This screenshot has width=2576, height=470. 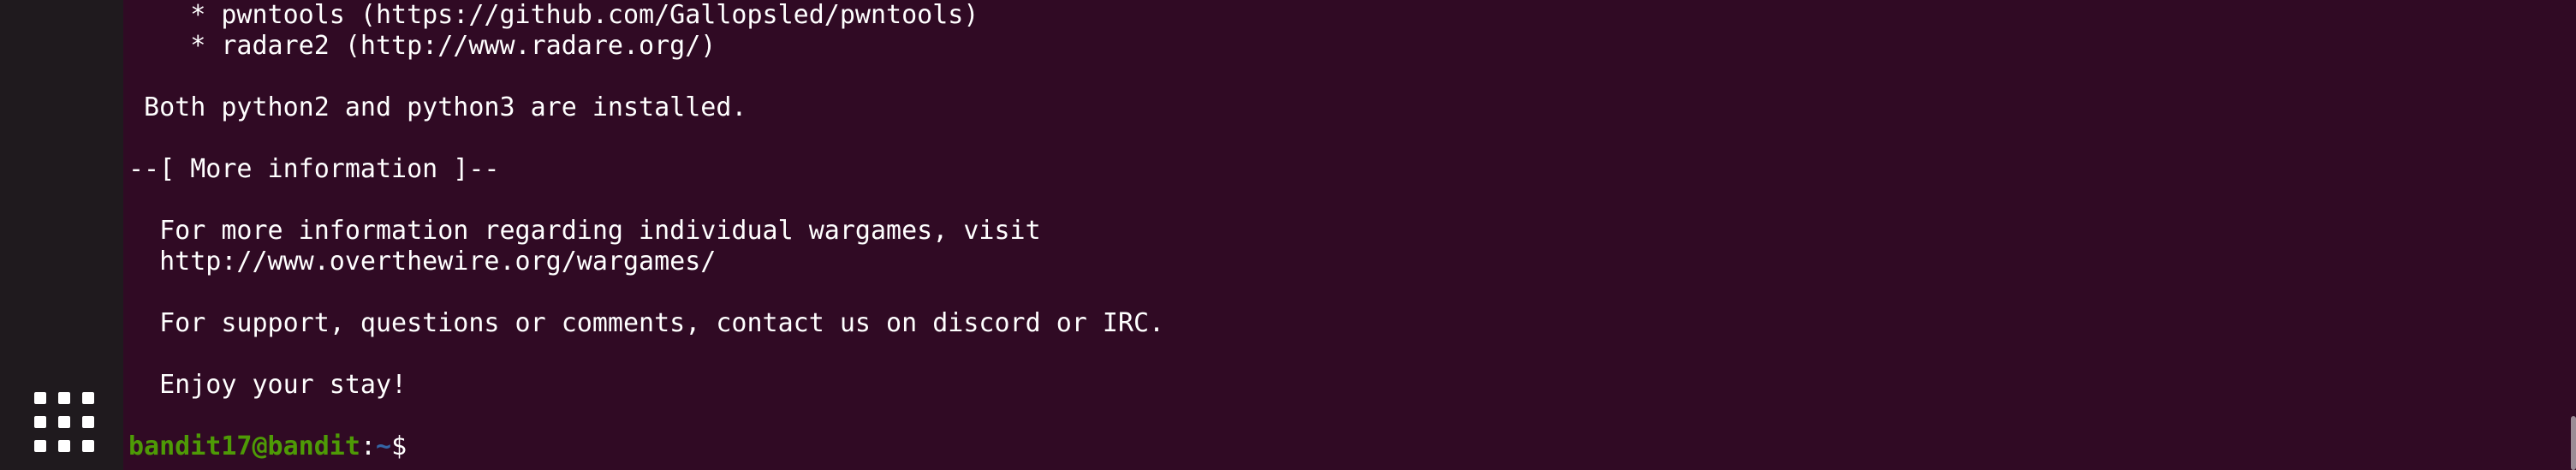 What do you see at coordinates (384, 446) in the screenshot?
I see `prompt-path: ~` at bounding box center [384, 446].